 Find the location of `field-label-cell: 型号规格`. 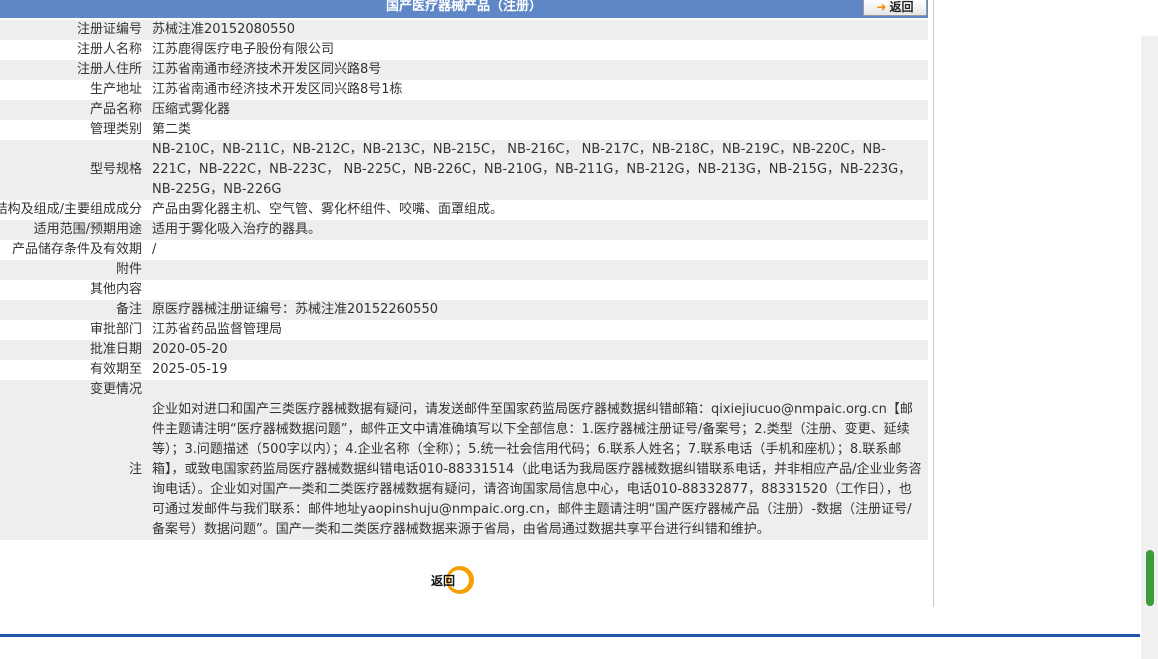

field-label-cell: 型号规格 is located at coordinates (72, 170).